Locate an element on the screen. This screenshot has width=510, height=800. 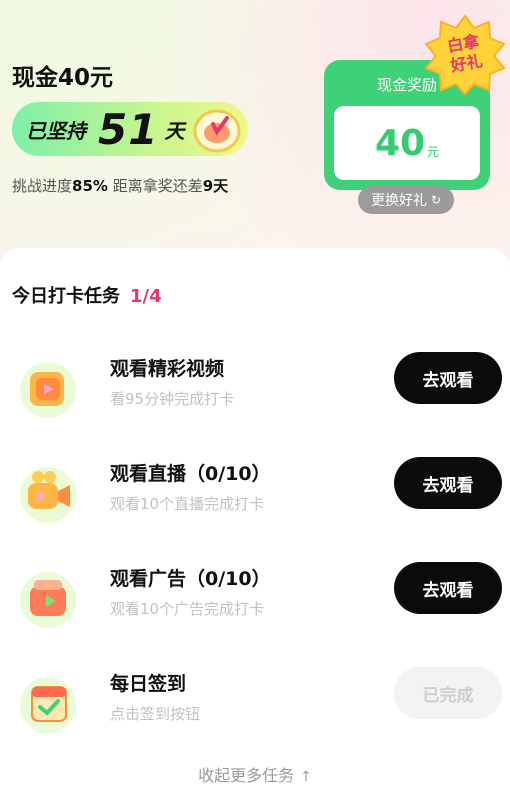
remaining-label: 距离拿奖还差 is located at coordinates (157, 186).